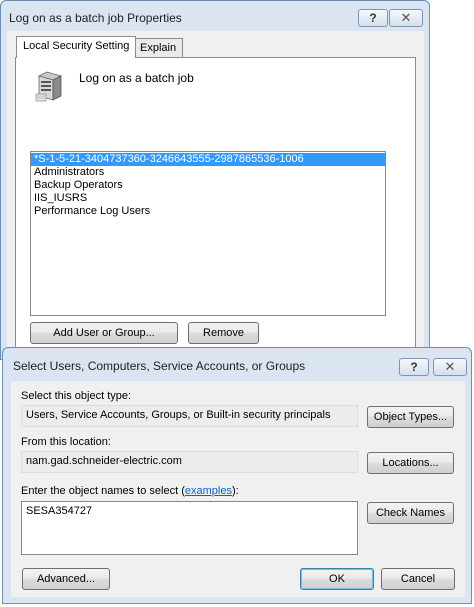 The image size is (474, 607). I want to click on tab-explain: Explain, so click(158, 48).